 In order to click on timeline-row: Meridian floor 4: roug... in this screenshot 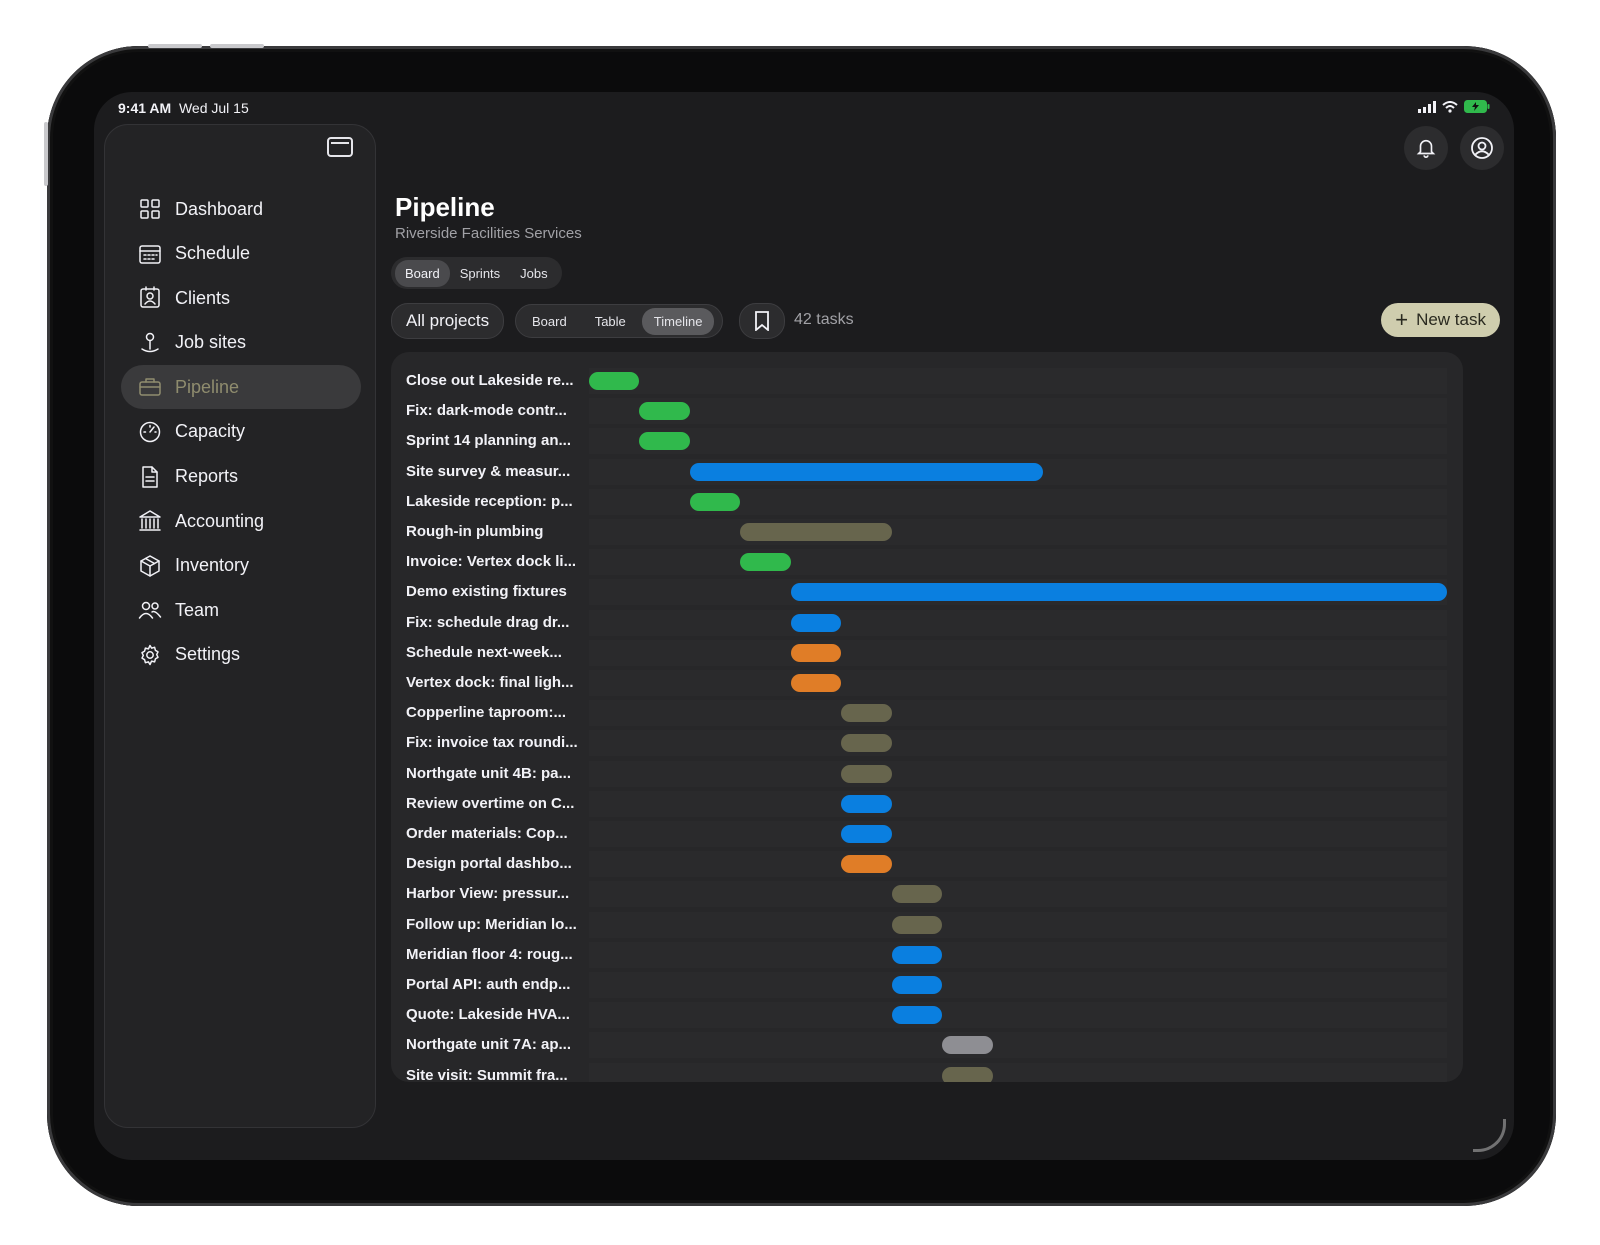, I will do `click(927, 955)`.